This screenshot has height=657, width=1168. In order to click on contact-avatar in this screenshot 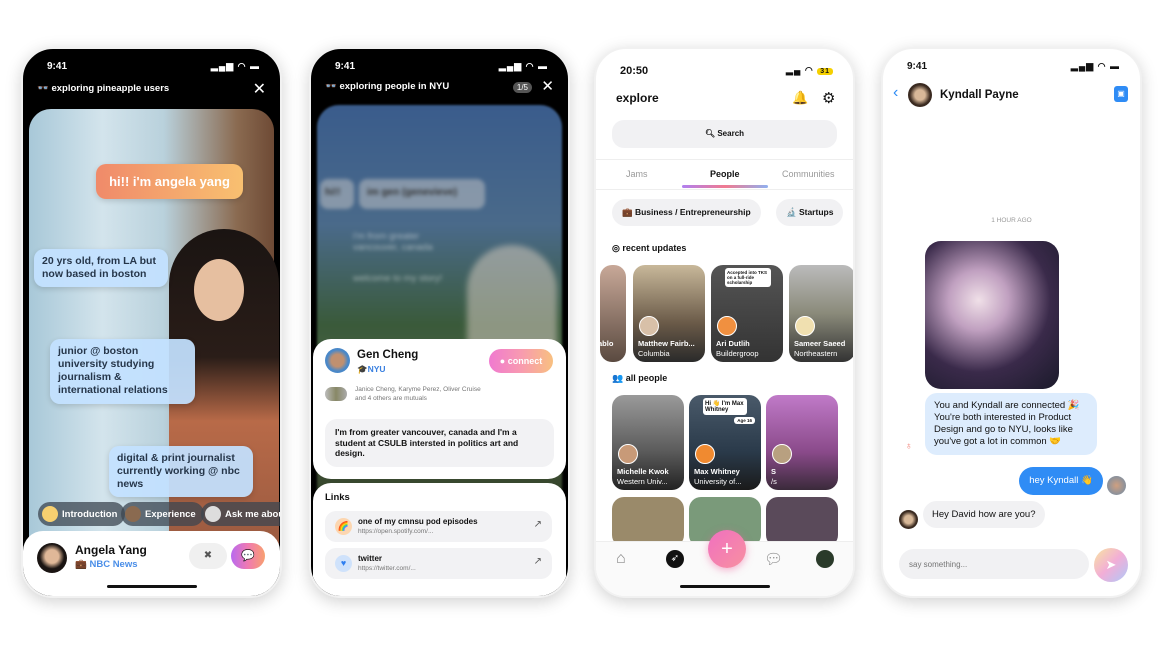, I will do `click(920, 95)`.